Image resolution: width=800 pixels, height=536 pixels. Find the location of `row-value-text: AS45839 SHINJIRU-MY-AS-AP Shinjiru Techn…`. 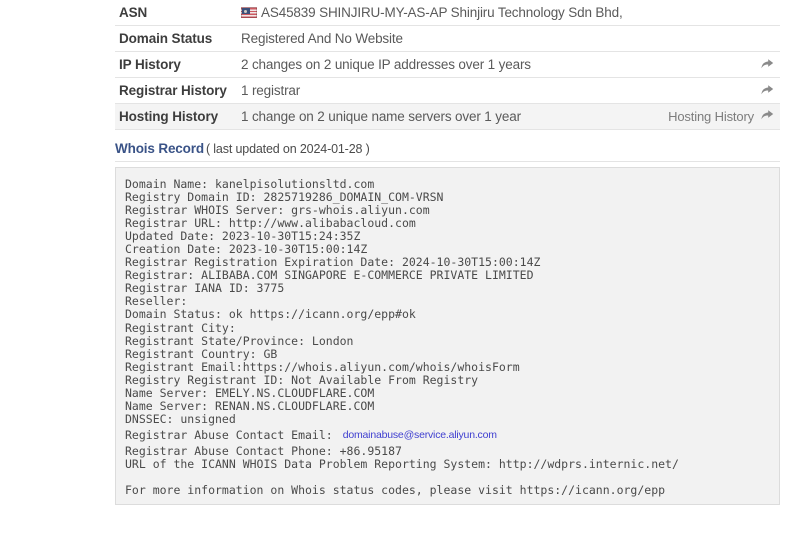

row-value-text: AS45839 SHINJIRU-MY-AS-AP Shinjiru Techn… is located at coordinates (442, 12).